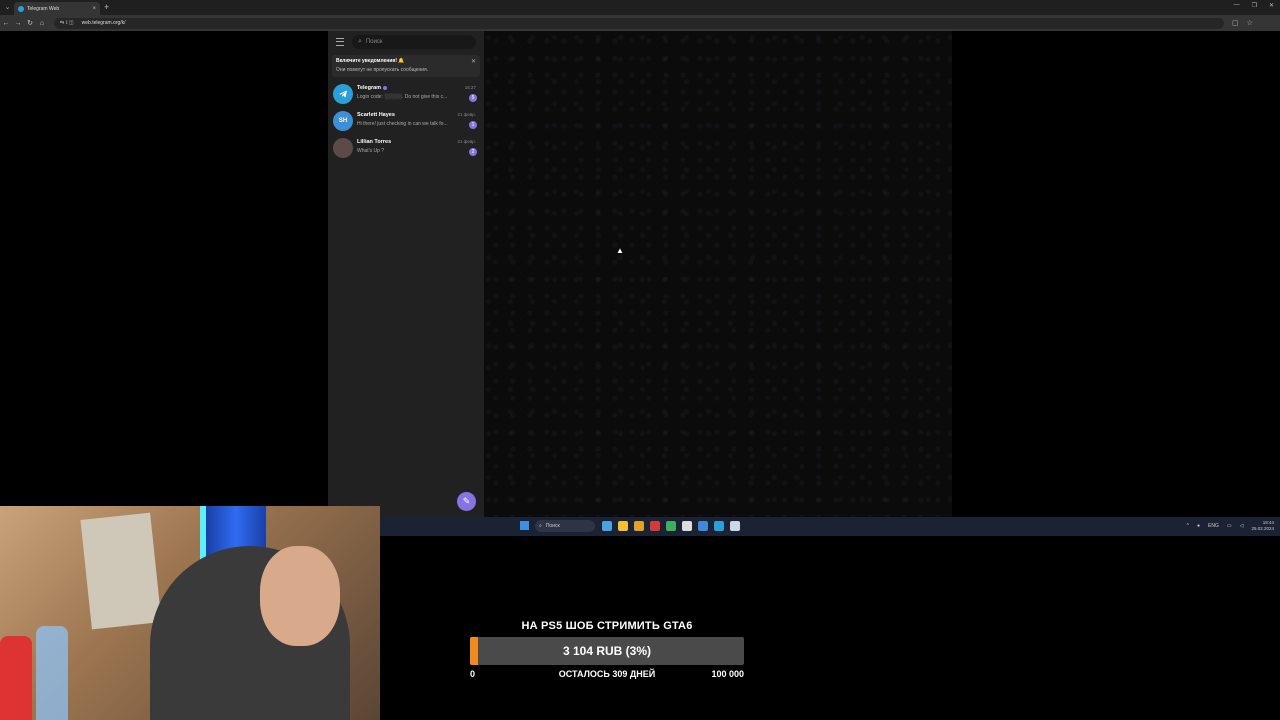 The image size is (1280, 720). What do you see at coordinates (369, 88) in the screenshot?
I see `chat-name: Telegram` at bounding box center [369, 88].